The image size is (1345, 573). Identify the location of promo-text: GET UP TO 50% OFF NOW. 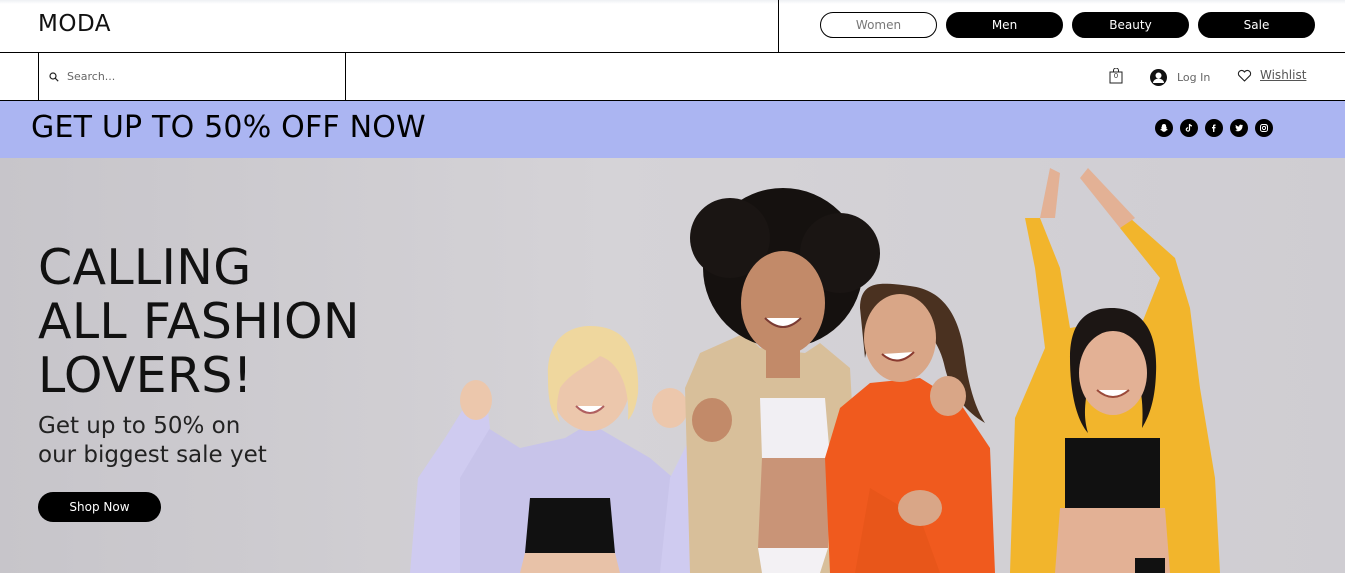
(228, 127).